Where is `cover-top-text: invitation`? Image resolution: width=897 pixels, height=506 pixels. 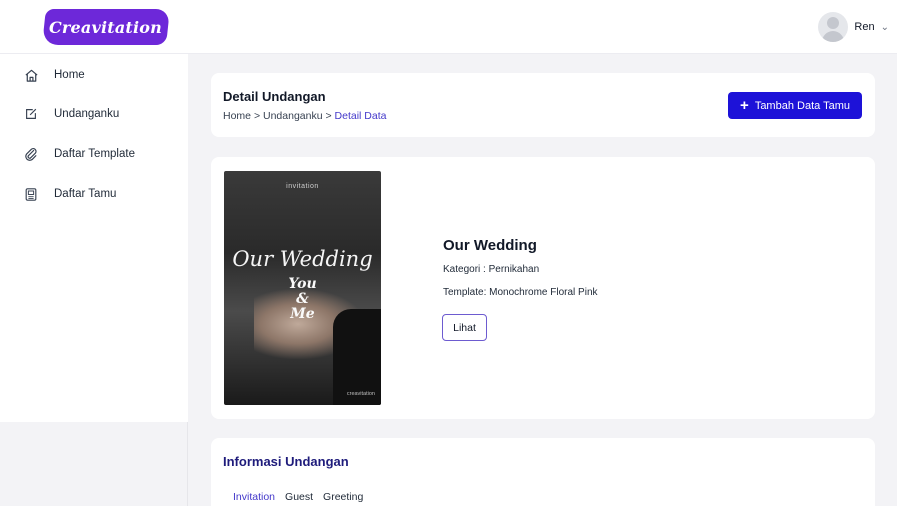 cover-top-text: invitation is located at coordinates (302, 186).